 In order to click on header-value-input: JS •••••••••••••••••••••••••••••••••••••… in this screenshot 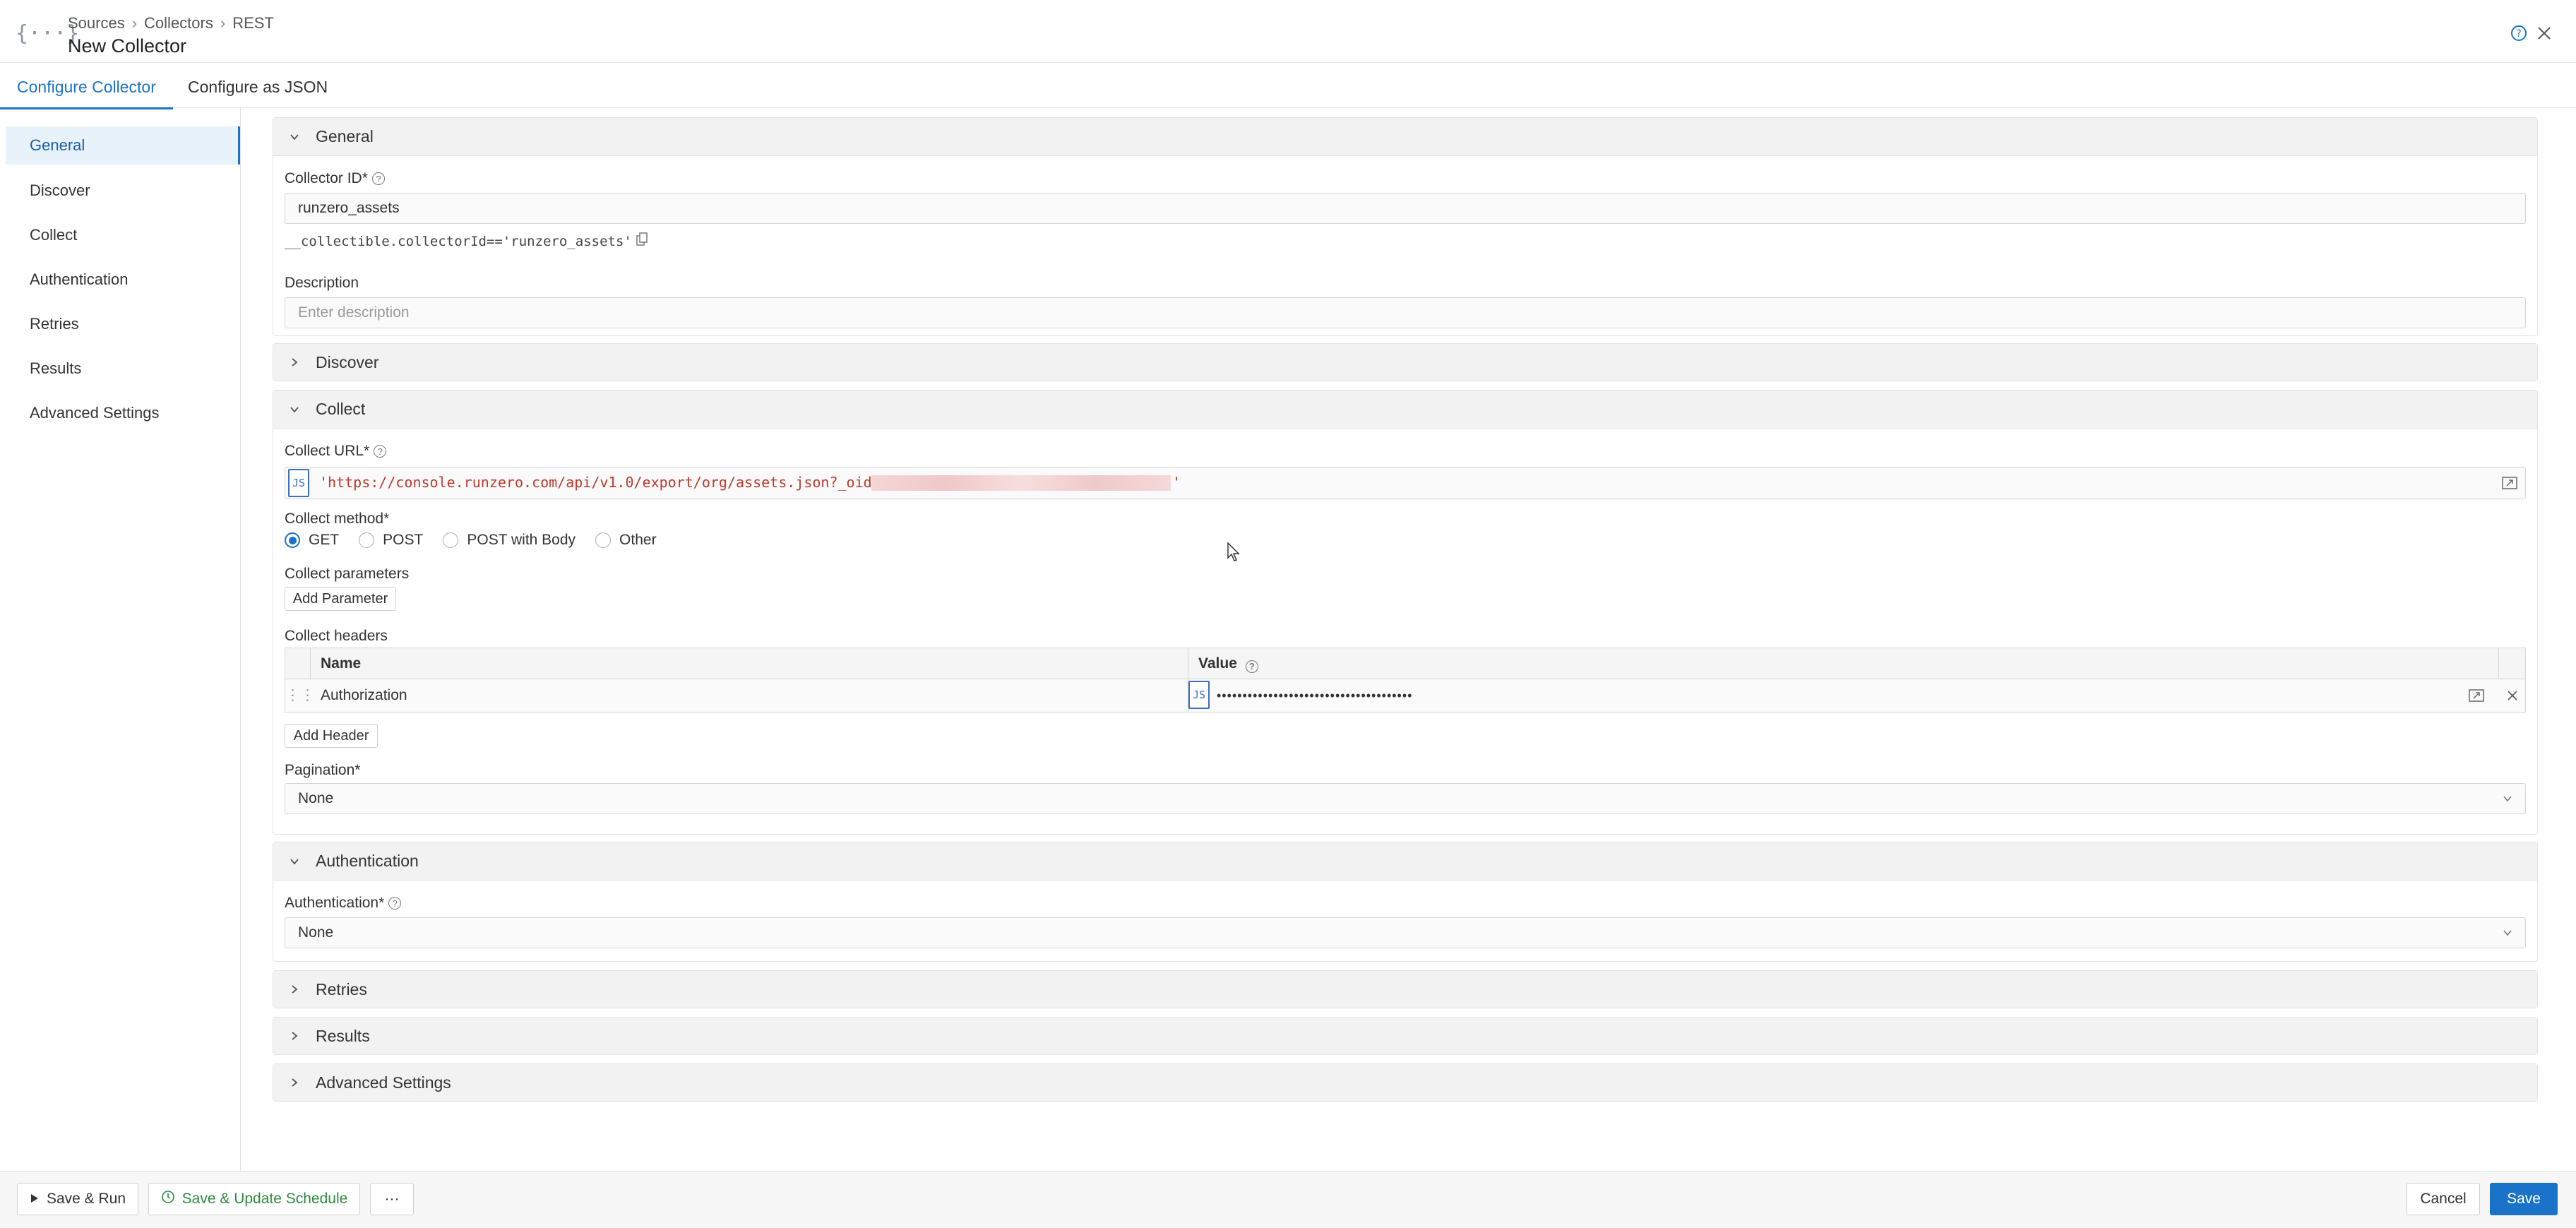, I will do `click(1843, 695)`.